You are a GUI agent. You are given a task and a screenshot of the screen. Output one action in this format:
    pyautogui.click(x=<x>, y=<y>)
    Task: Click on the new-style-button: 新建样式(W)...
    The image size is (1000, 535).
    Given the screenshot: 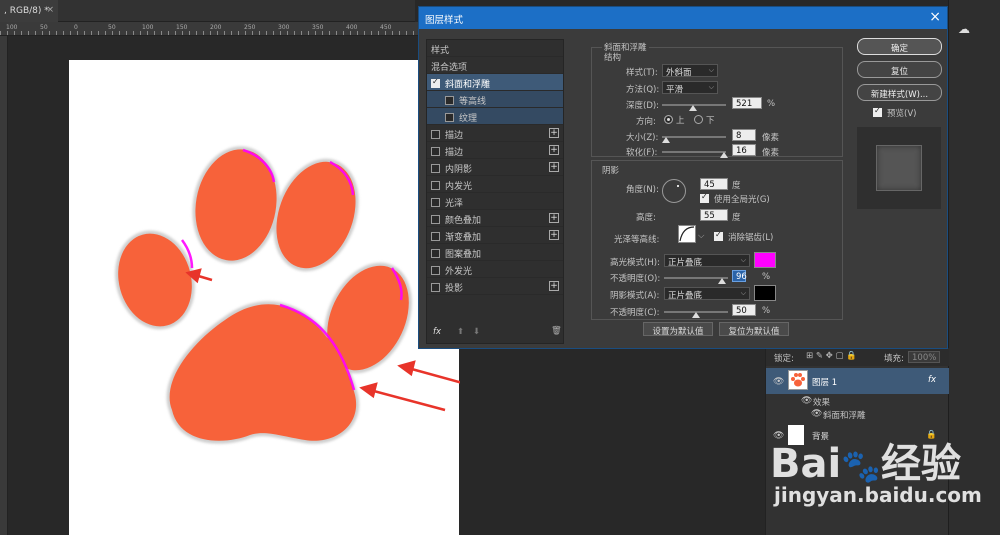 What is the action you would take?
    pyautogui.click(x=899, y=92)
    